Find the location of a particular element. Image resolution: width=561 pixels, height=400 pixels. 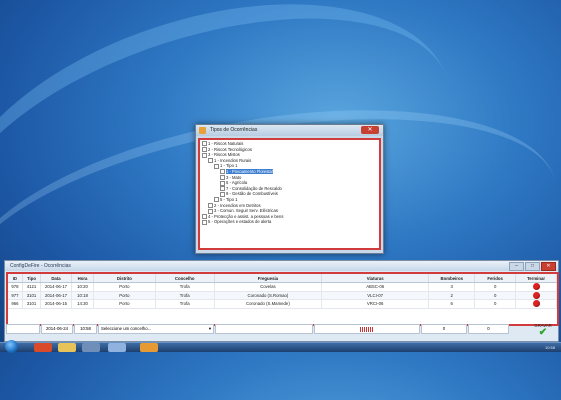

table-cell: ABSC-06 is located at coordinates (375, 287).